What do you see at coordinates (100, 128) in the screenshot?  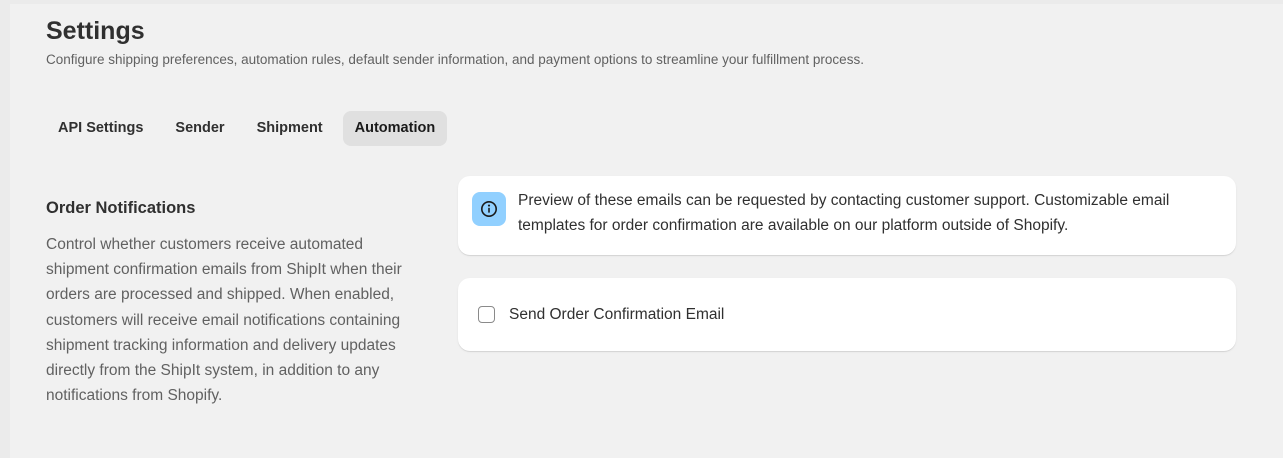 I see `tab-api-settings: API Settings` at bounding box center [100, 128].